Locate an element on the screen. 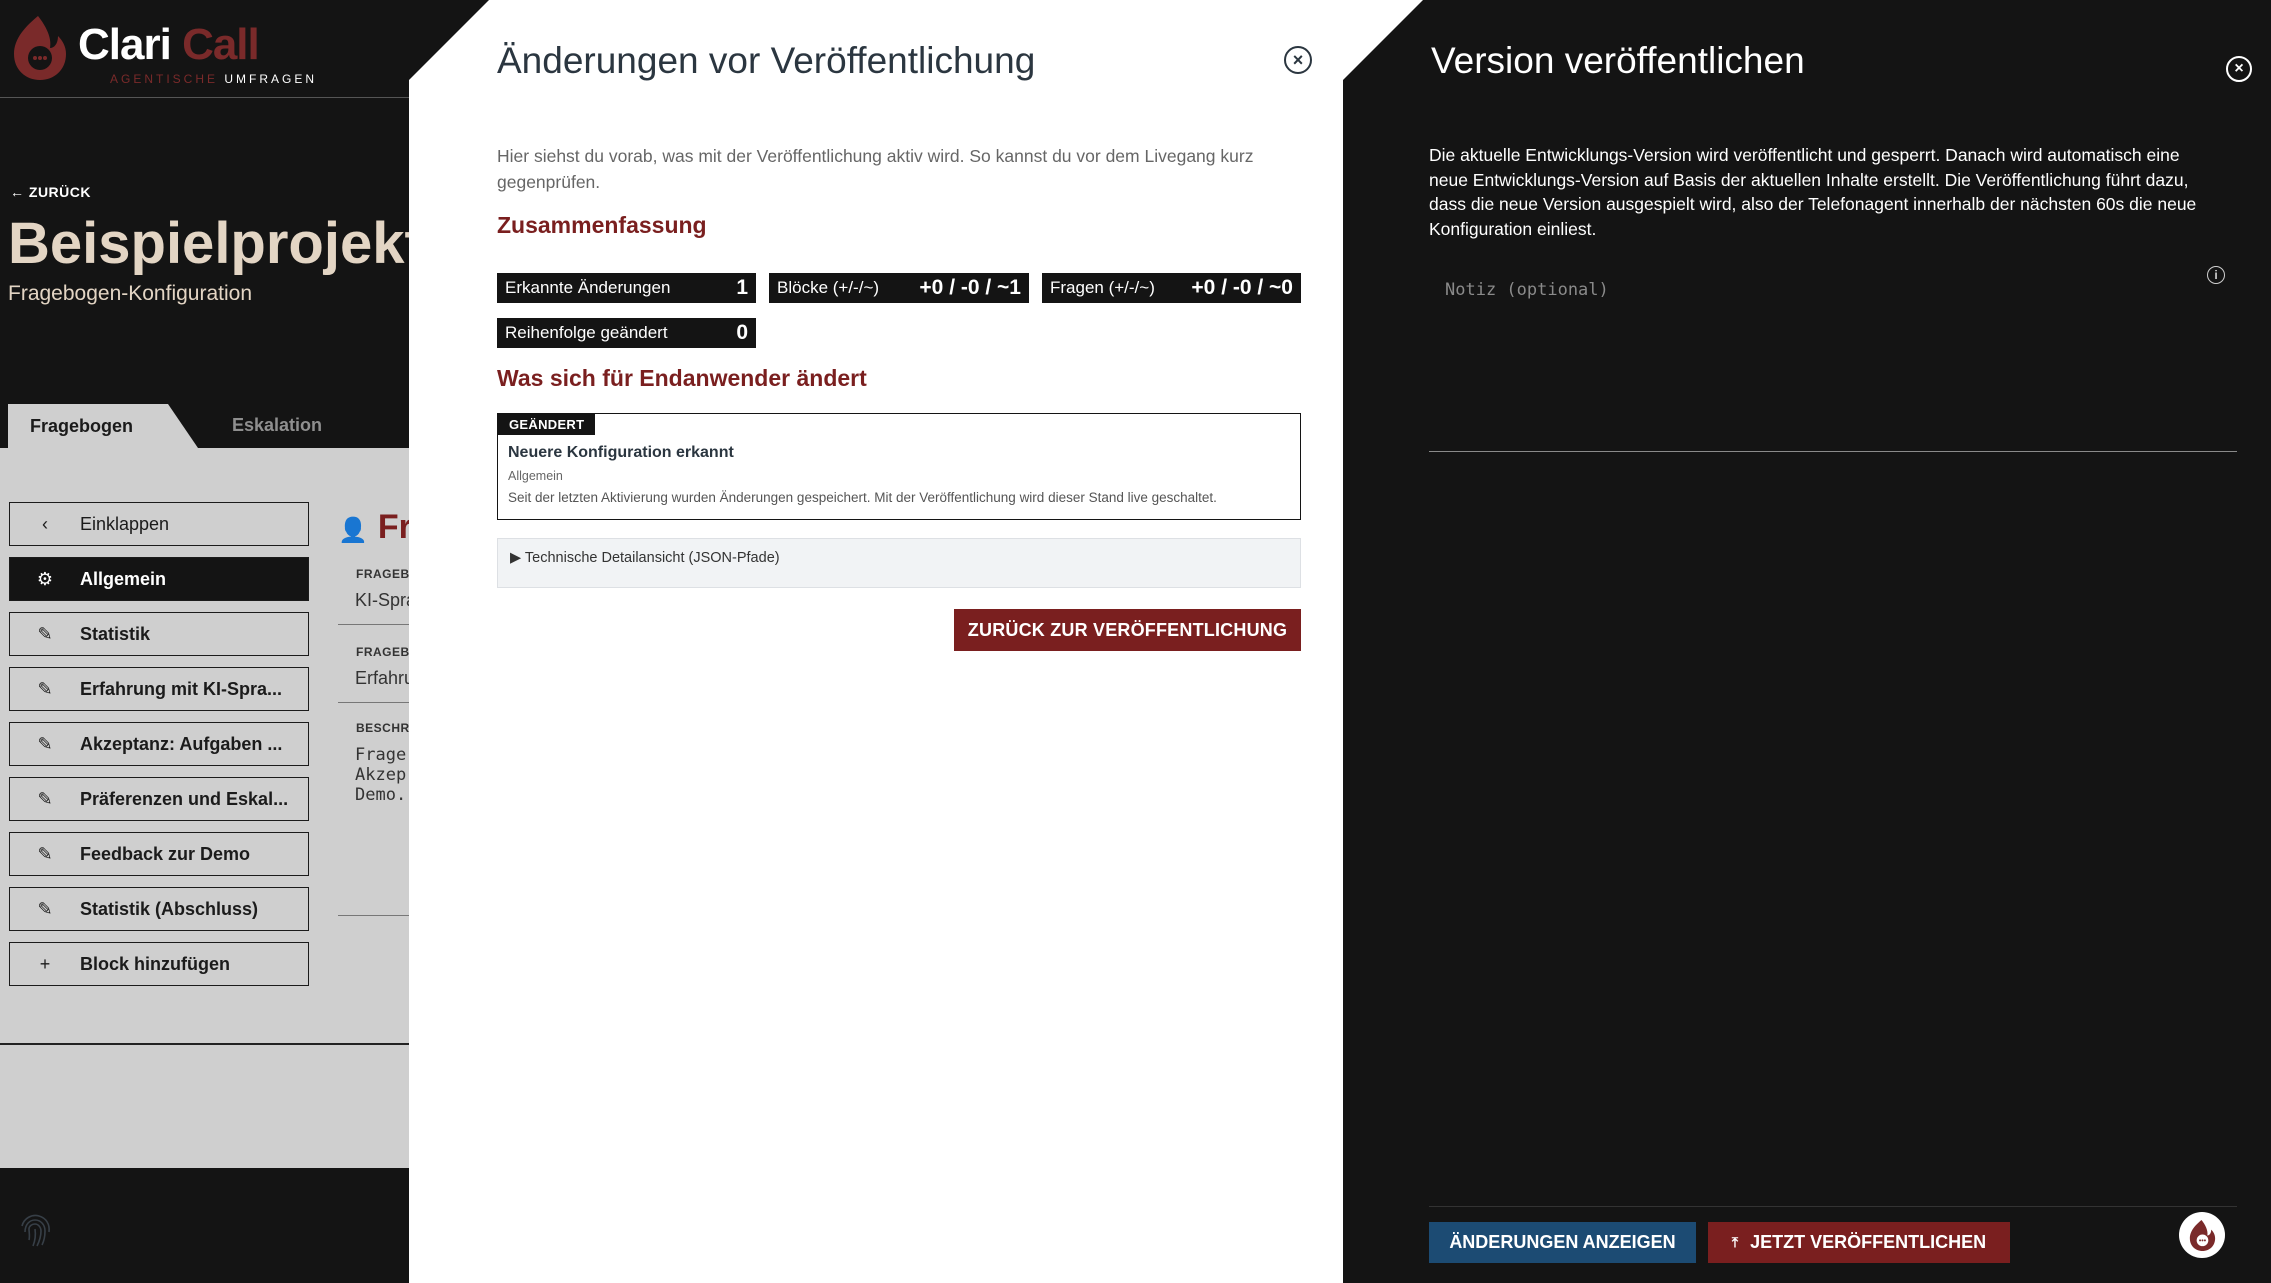 This screenshot has height=1283, width=2271. logo-tagline: AGENTISCHE UMFRAGEN is located at coordinates (214, 79).